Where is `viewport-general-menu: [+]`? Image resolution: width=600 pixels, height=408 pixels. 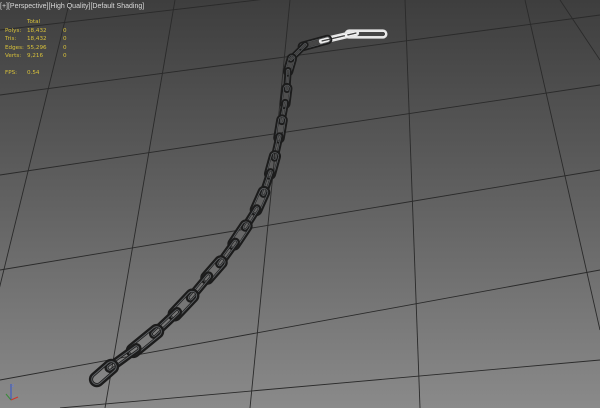
viewport-general-menu: [+] is located at coordinates (4, 6).